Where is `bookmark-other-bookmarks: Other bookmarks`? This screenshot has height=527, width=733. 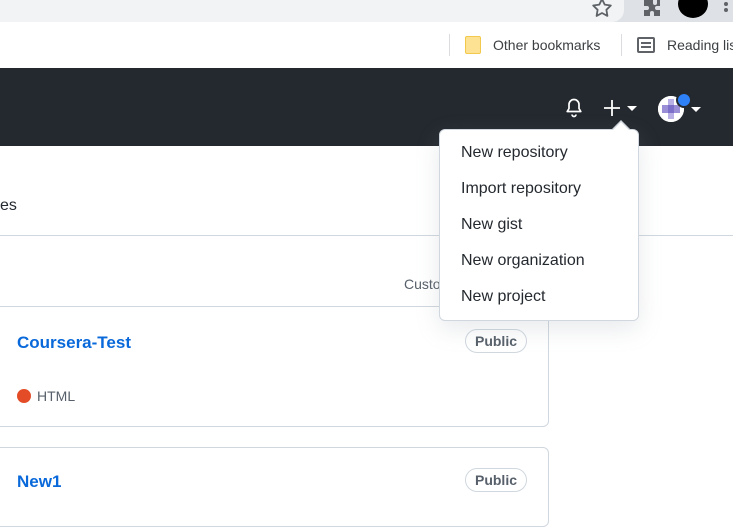 bookmark-other-bookmarks: Other bookmarks is located at coordinates (532, 45).